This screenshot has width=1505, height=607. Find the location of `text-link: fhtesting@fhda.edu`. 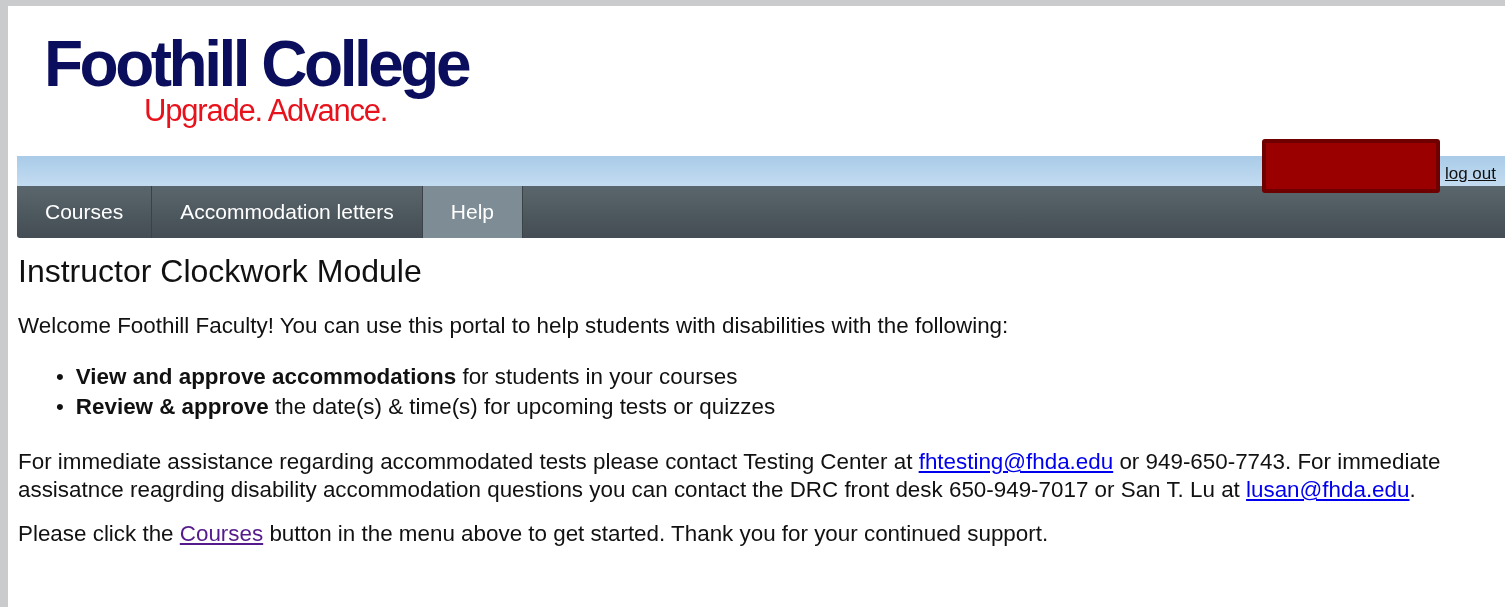

text-link: fhtesting@fhda.edu is located at coordinates (1016, 461).